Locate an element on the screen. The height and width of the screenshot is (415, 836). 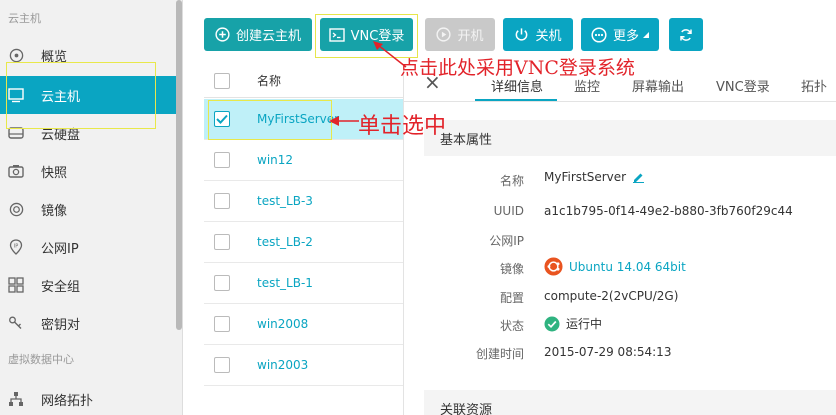
label-uuid: UUID is located at coordinates (508, 211).